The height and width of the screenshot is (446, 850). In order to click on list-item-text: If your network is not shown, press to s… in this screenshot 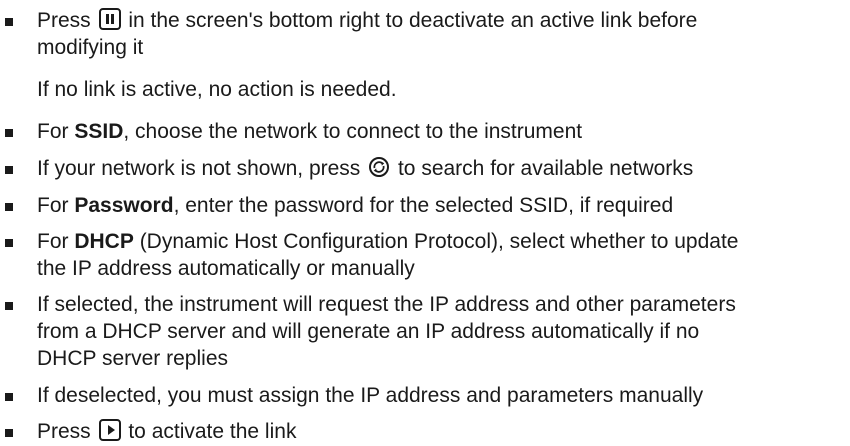, I will do `click(438, 168)`.